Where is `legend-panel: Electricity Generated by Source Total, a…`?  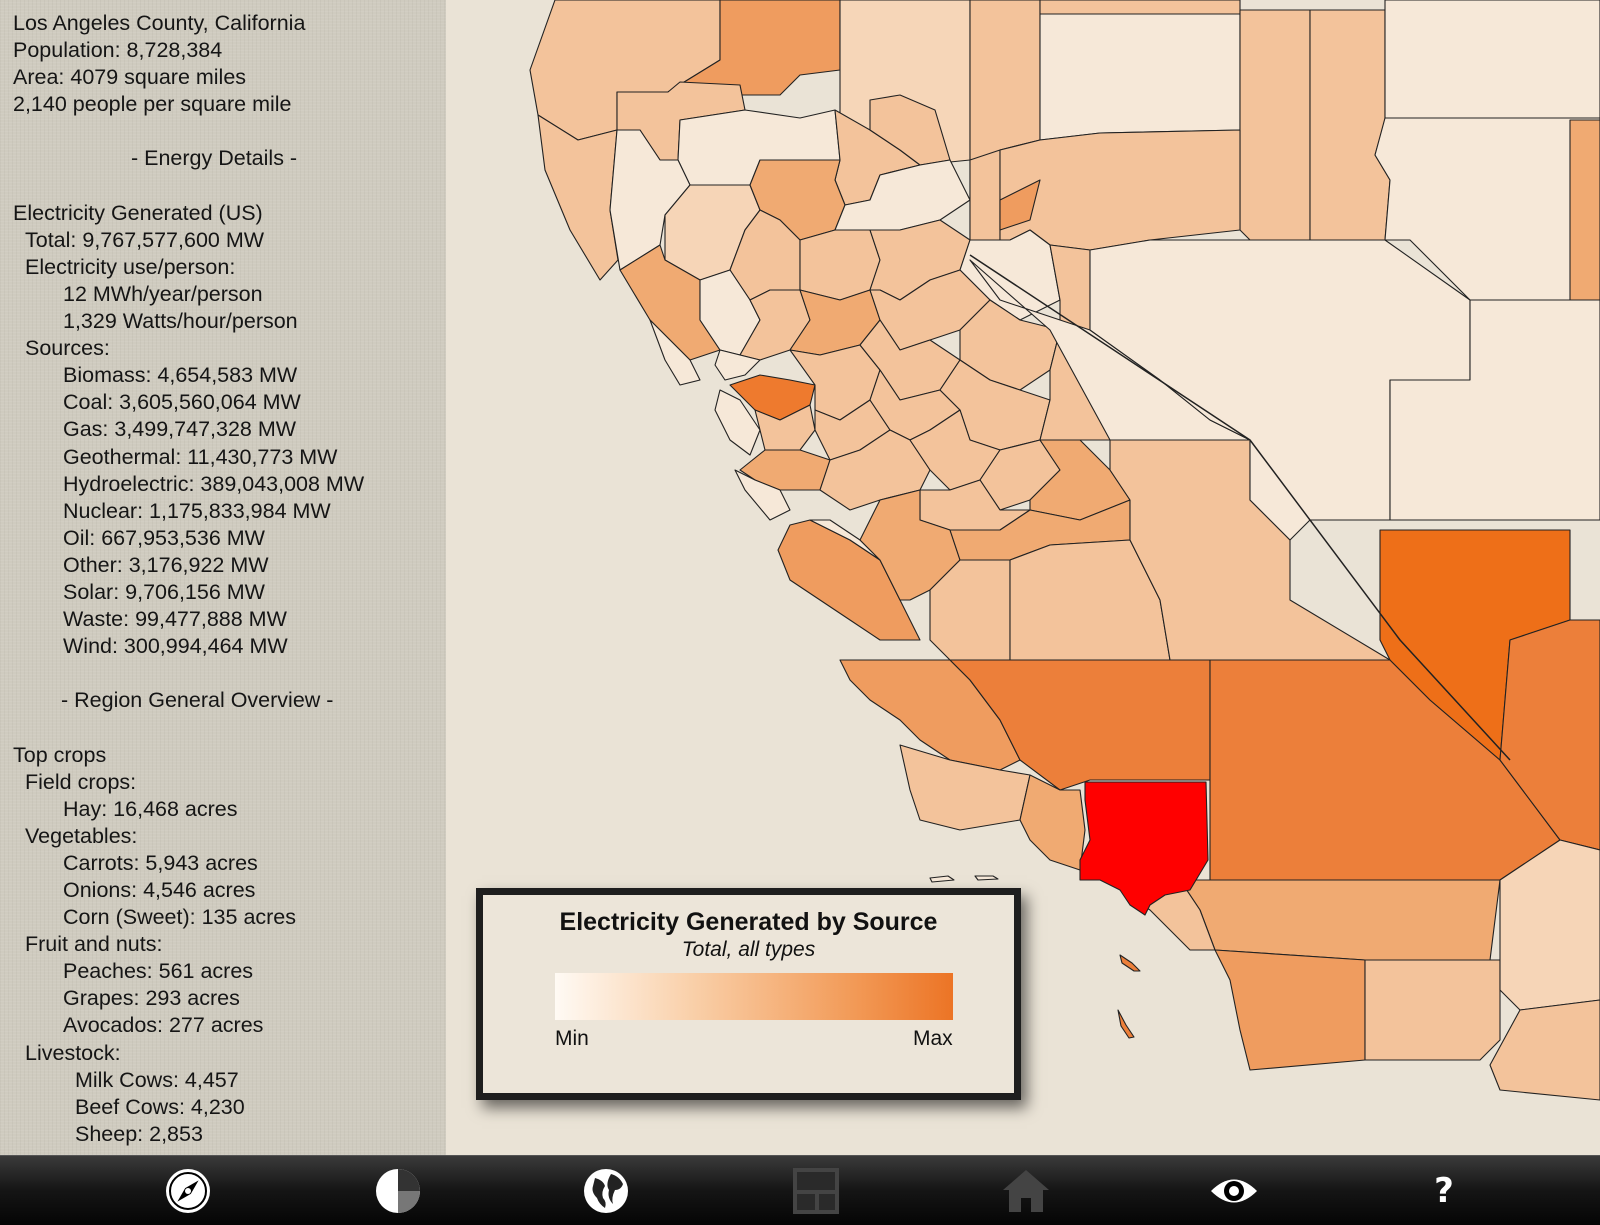
legend-panel: Electricity Generated by Source Total, a… is located at coordinates (748, 994).